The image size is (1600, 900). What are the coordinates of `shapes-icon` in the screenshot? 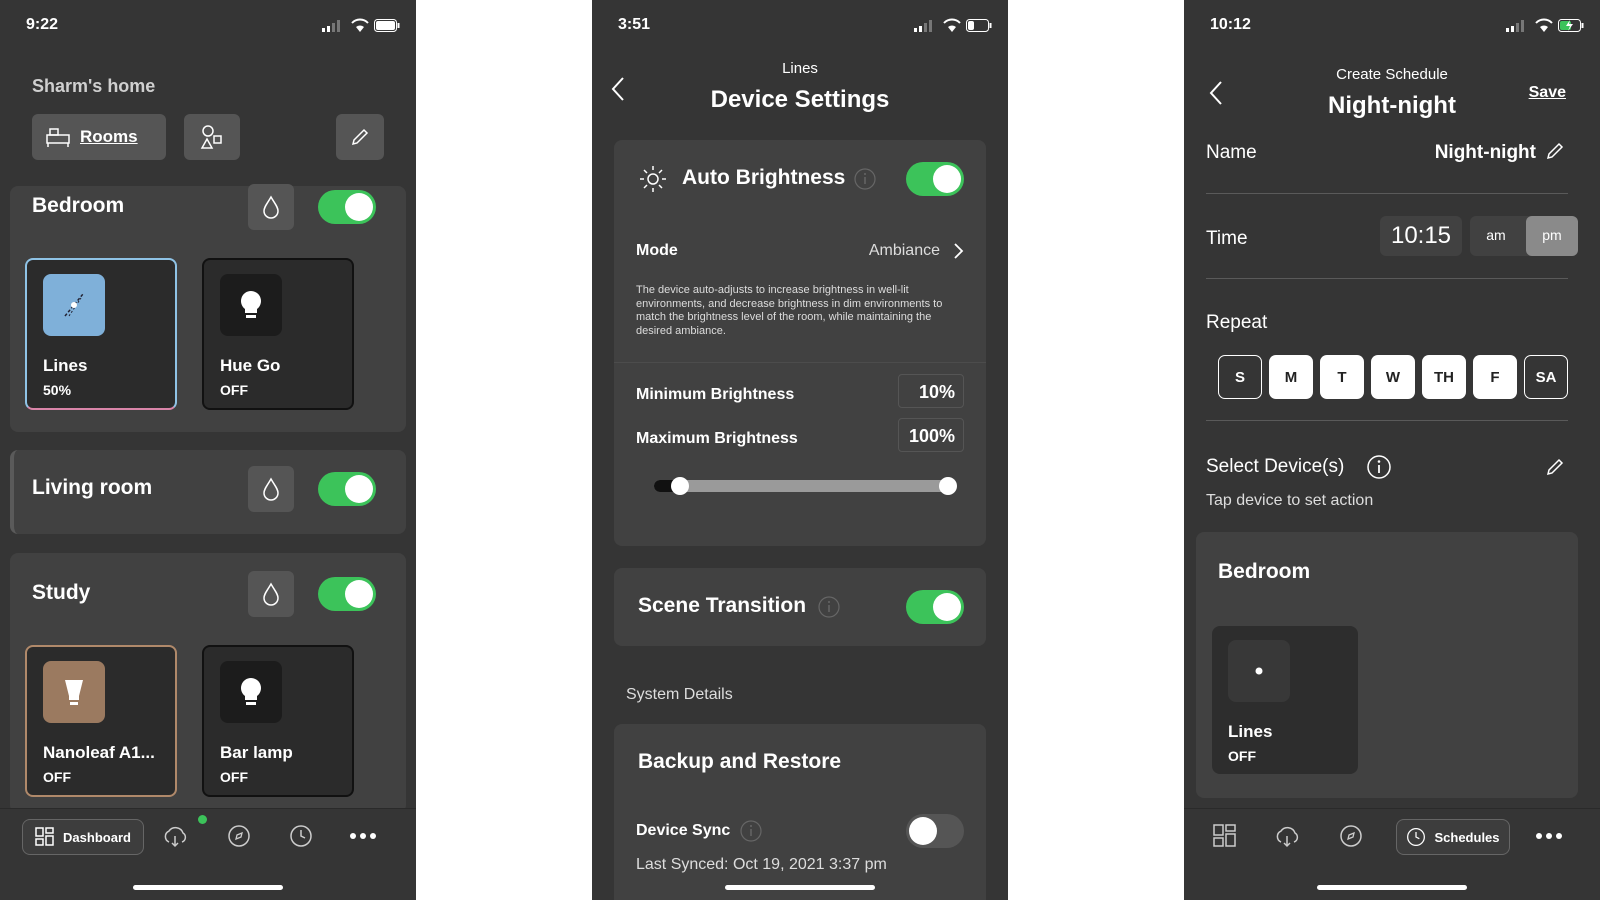 It's located at (211, 137).